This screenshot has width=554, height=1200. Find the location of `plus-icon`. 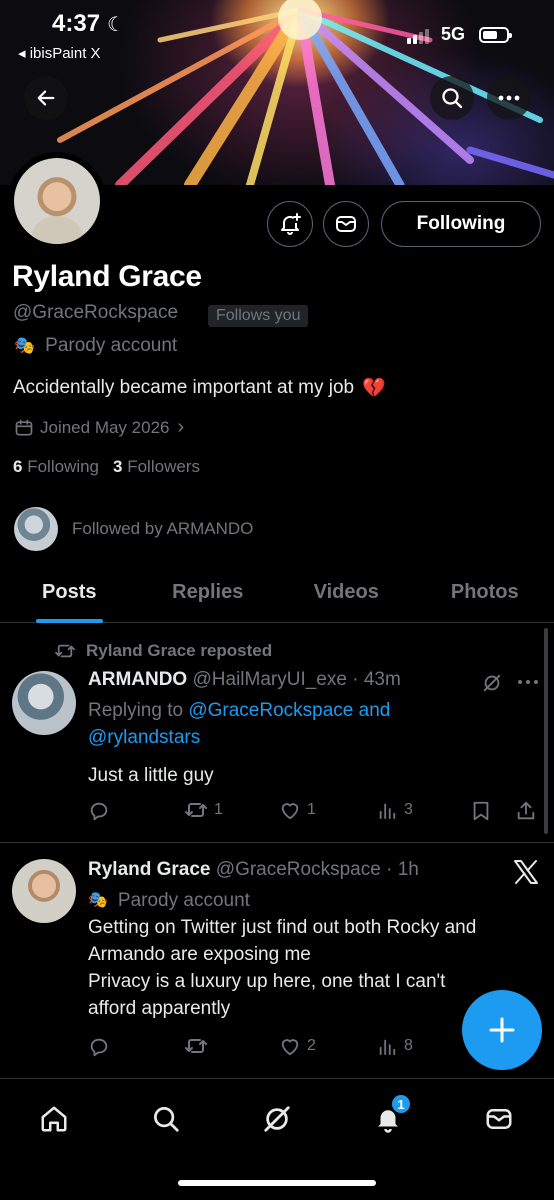

plus-icon is located at coordinates (502, 1030).